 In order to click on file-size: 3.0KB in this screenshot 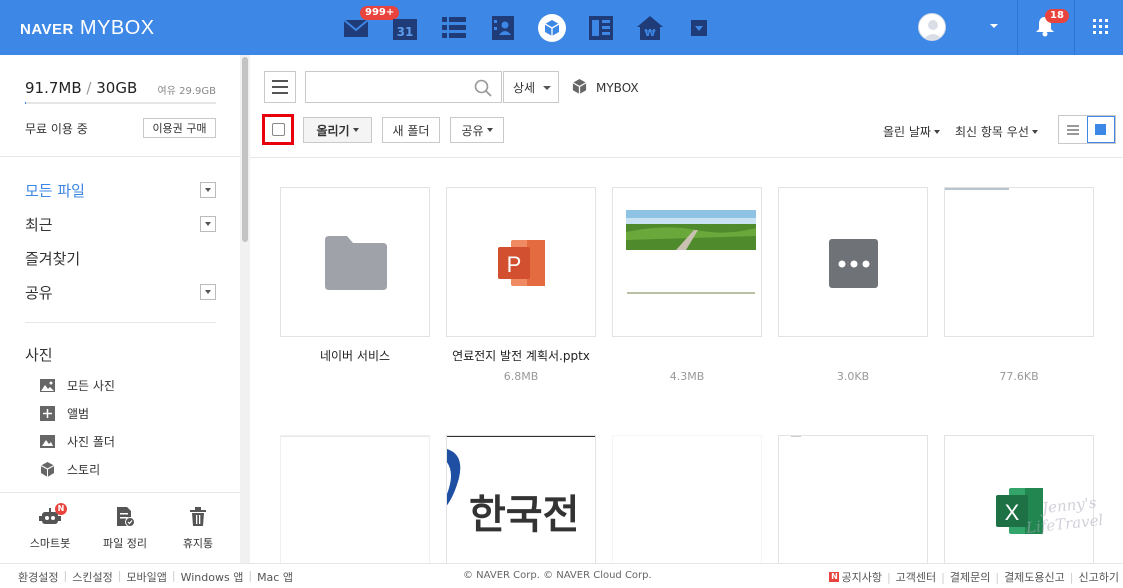, I will do `click(853, 376)`.